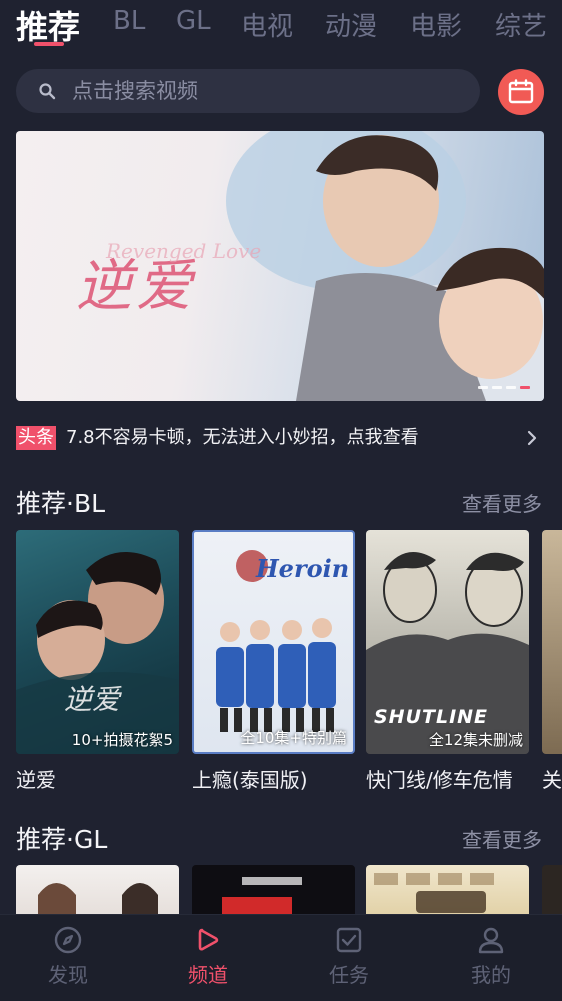  I want to click on play-icon, so click(208, 939).